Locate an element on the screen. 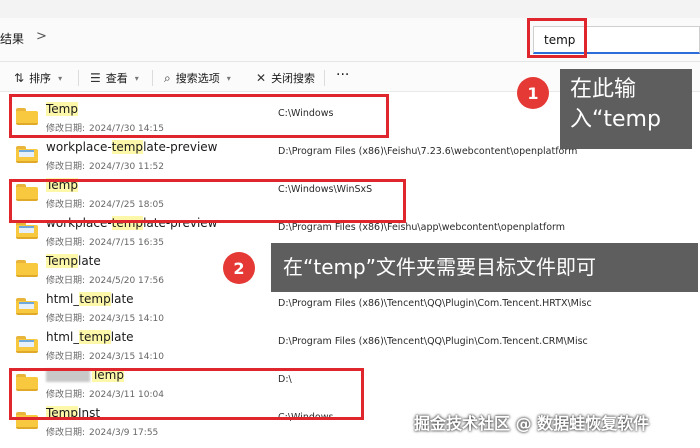 Image resolution: width=700 pixels, height=448 pixels. watermark: 掘金技术社区 @ 数据蛙恢复软件 is located at coordinates (532, 423).